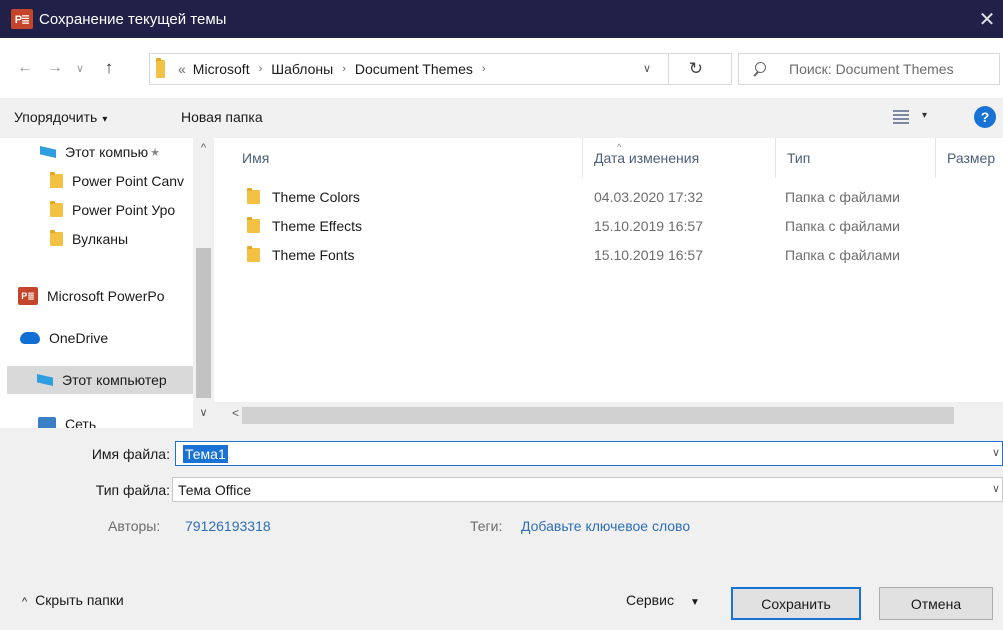 Image resolution: width=1003 pixels, height=630 pixels. Describe the element at coordinates (100, 239) in the screenshot. I see `nav-item-label: Вулканы` at that location.